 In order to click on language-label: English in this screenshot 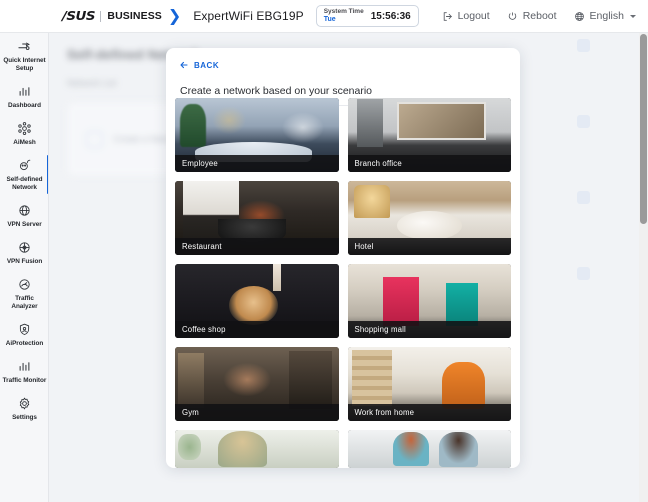, I will do `click(606, 16)`.